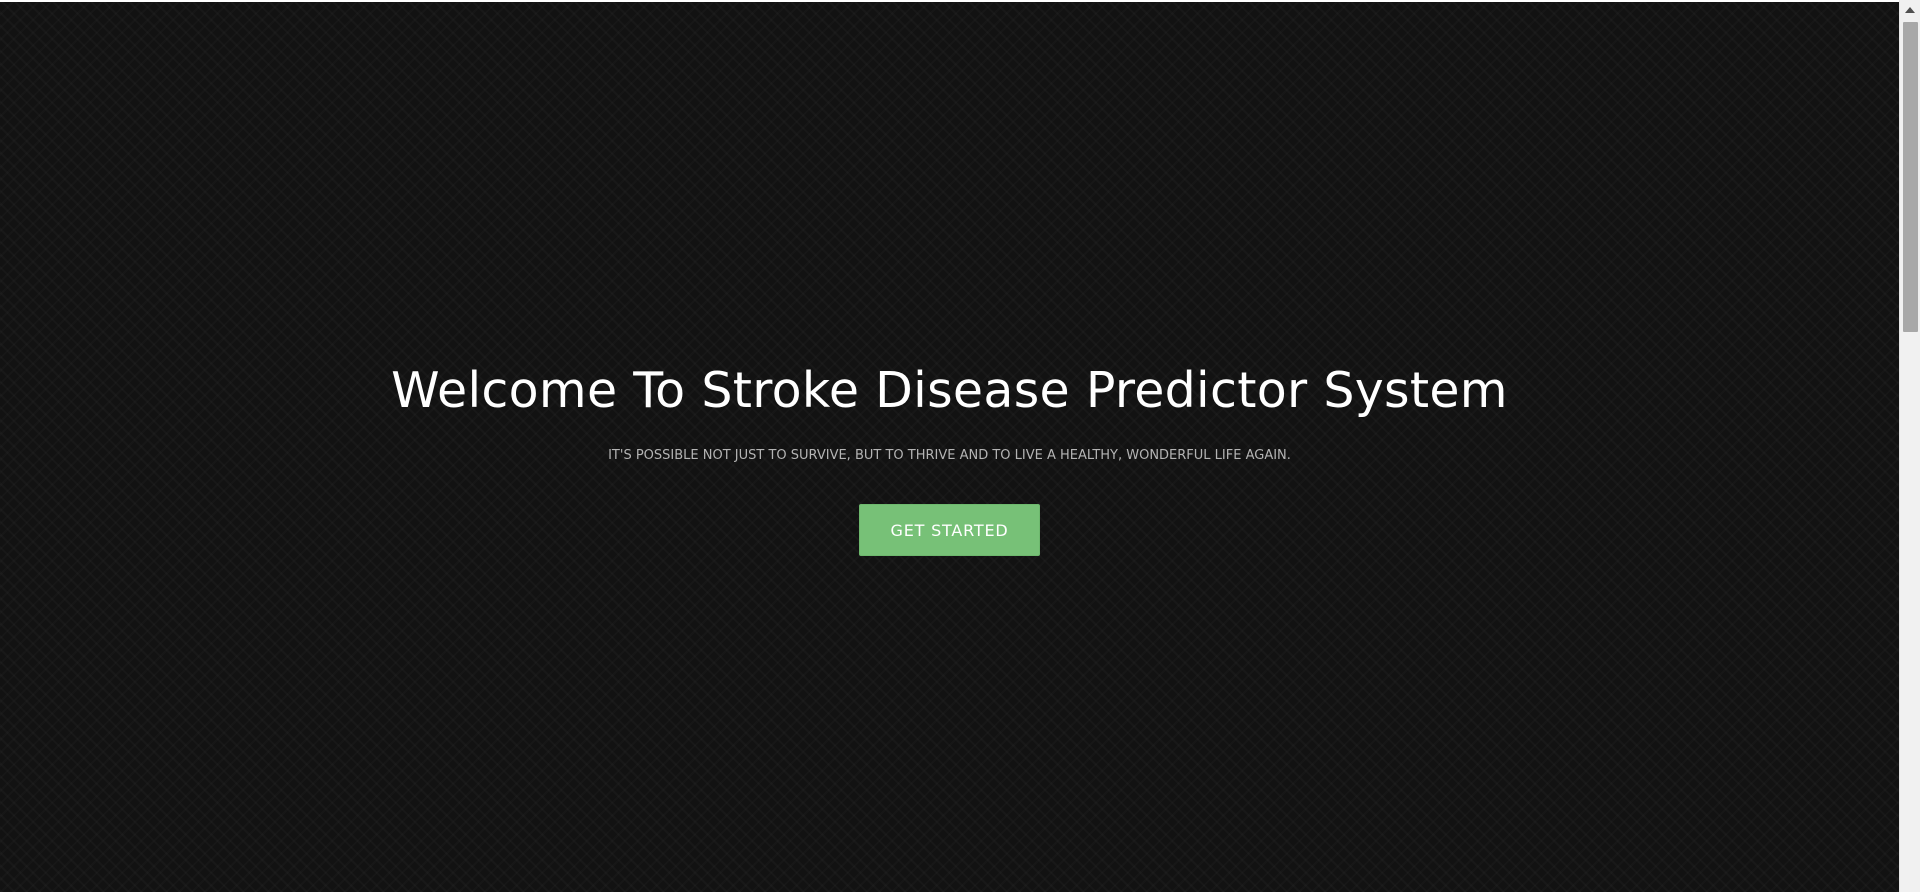 The image size is (1920, 892). What do you see at coordinates (1910, 10) in the screenshot?
I see `arrow-up-icon` at bounding box center [1910, 10].